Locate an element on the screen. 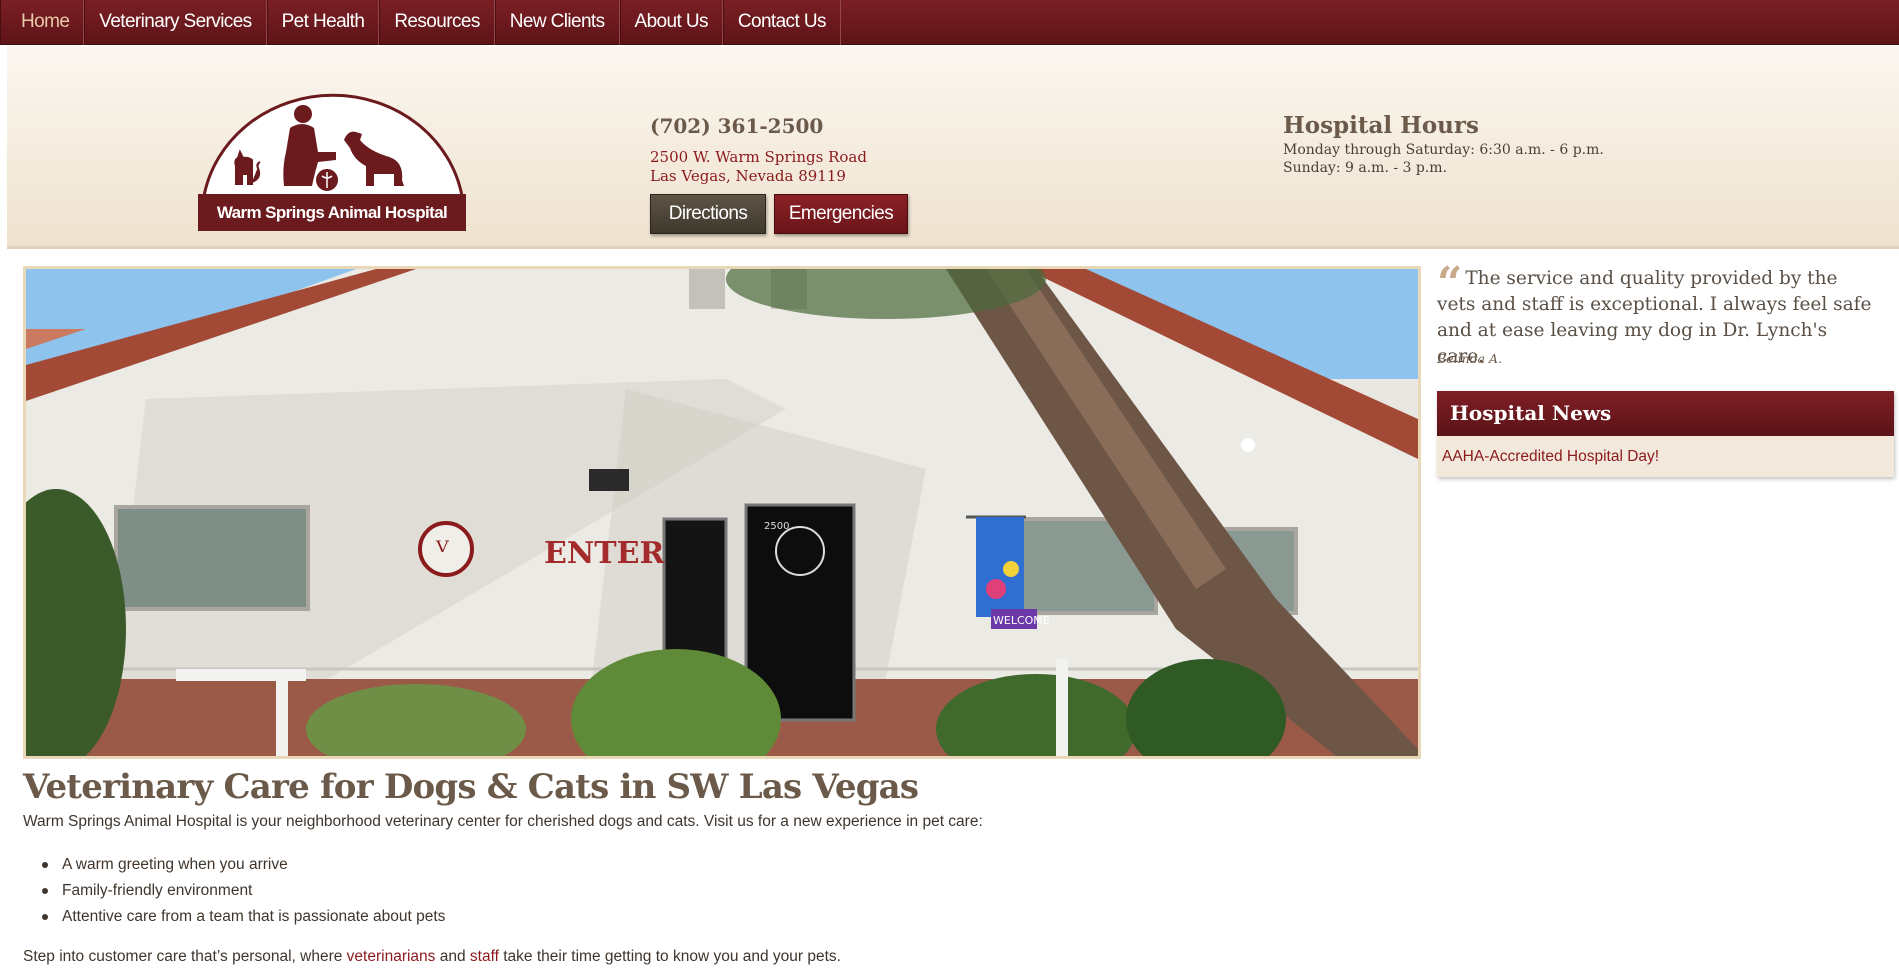 The image size is (1899, 972). nav-item-about-us: About Us is located at coordinates (671, 22).